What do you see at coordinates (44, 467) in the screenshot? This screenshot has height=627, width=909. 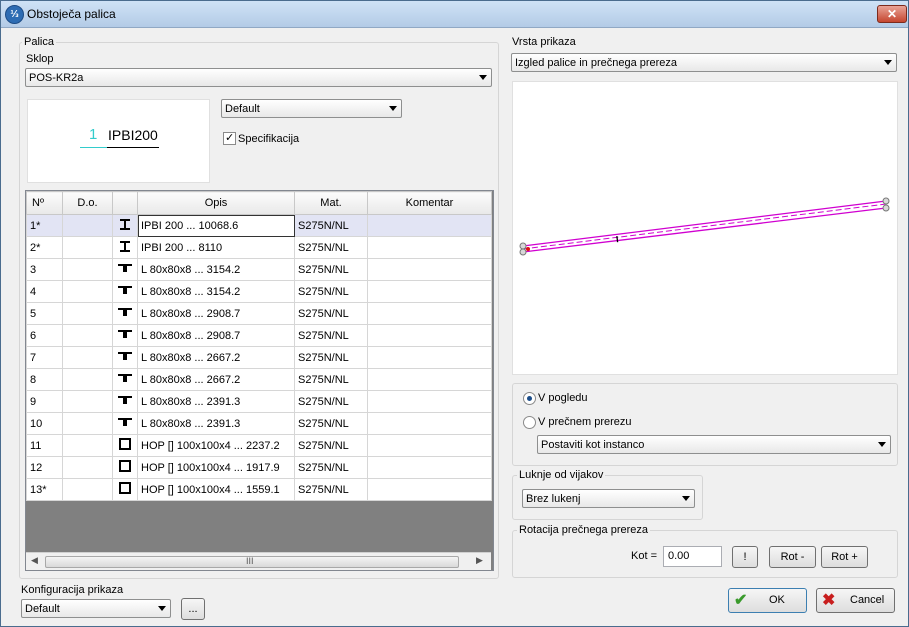 I see `cell-no: 12` at bounding box center [44, 467].